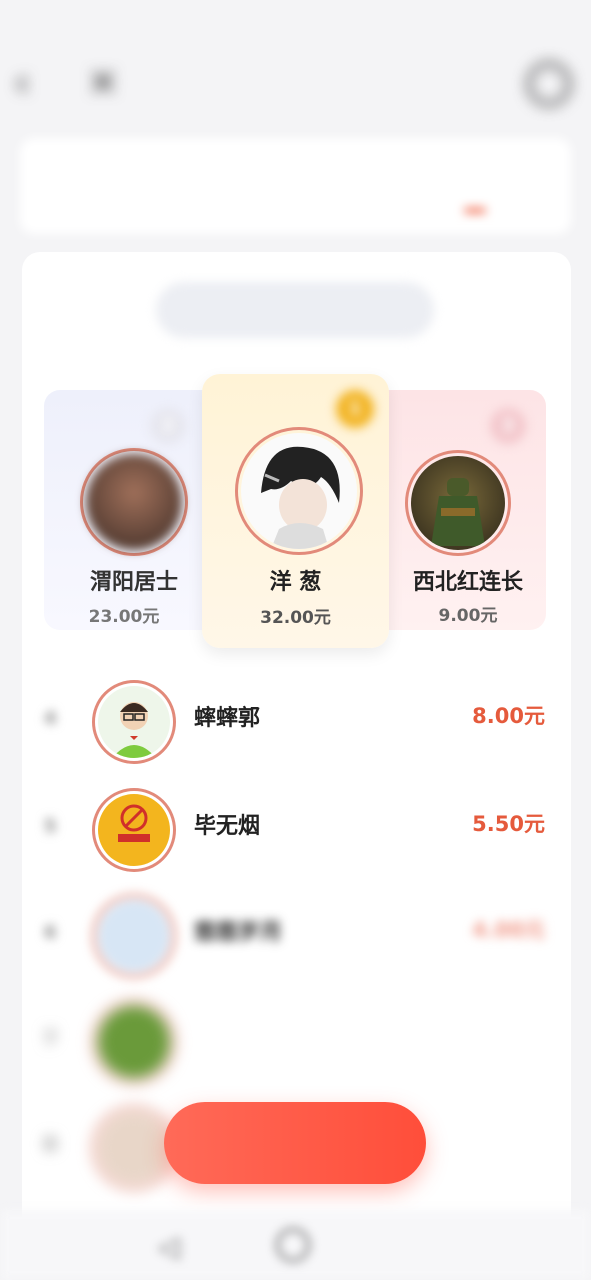 This screenshot has width=591, height=1280. Describe the element at coordinates (475, 210) in the screenshot. I see `tab-indicator` at that location.